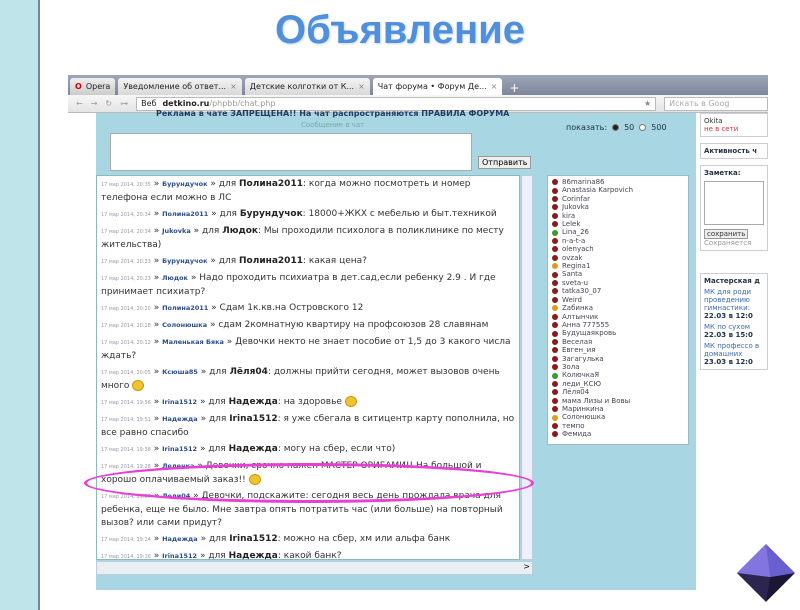 This screenshot has width=800, height=610. What do you see at coordinates (618, 283) in the screenshot?
I see `user-list-item: sveta-u` at bounding box center [618, 283].